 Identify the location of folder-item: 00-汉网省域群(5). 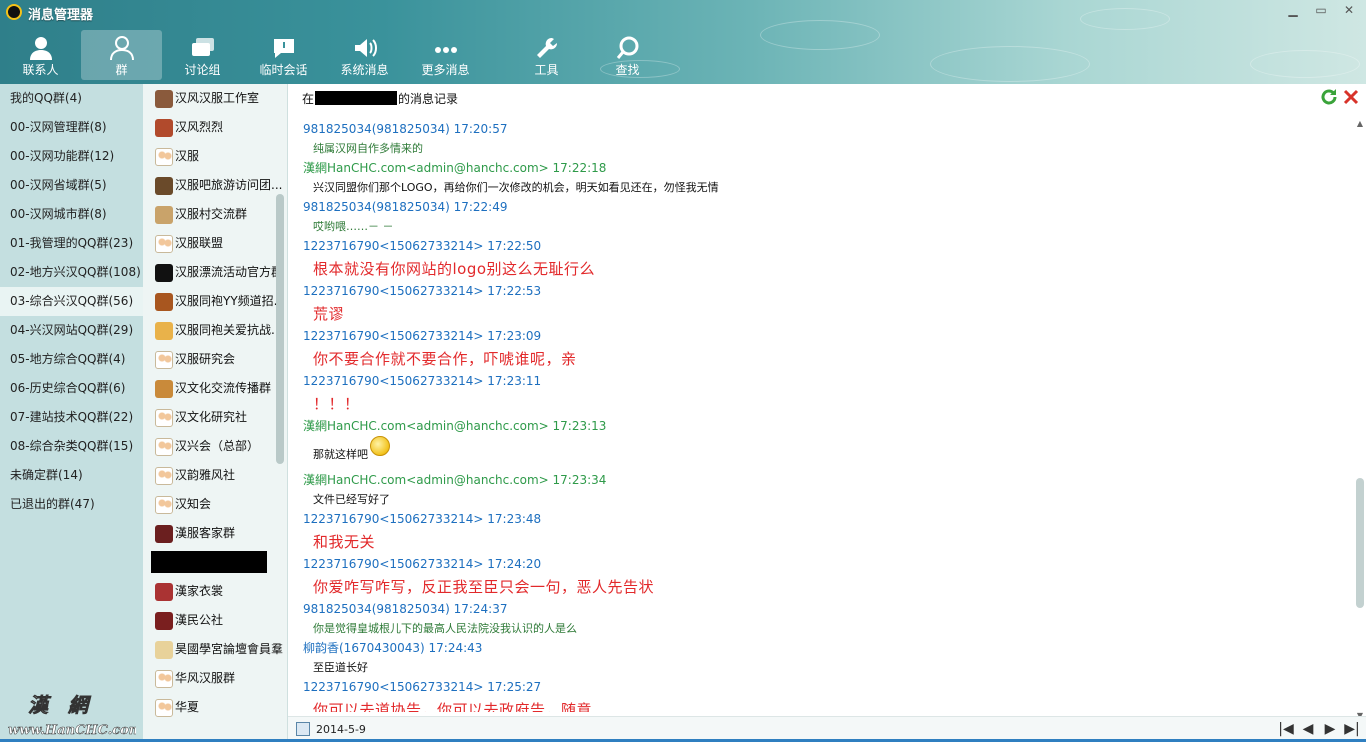
(71, 185).